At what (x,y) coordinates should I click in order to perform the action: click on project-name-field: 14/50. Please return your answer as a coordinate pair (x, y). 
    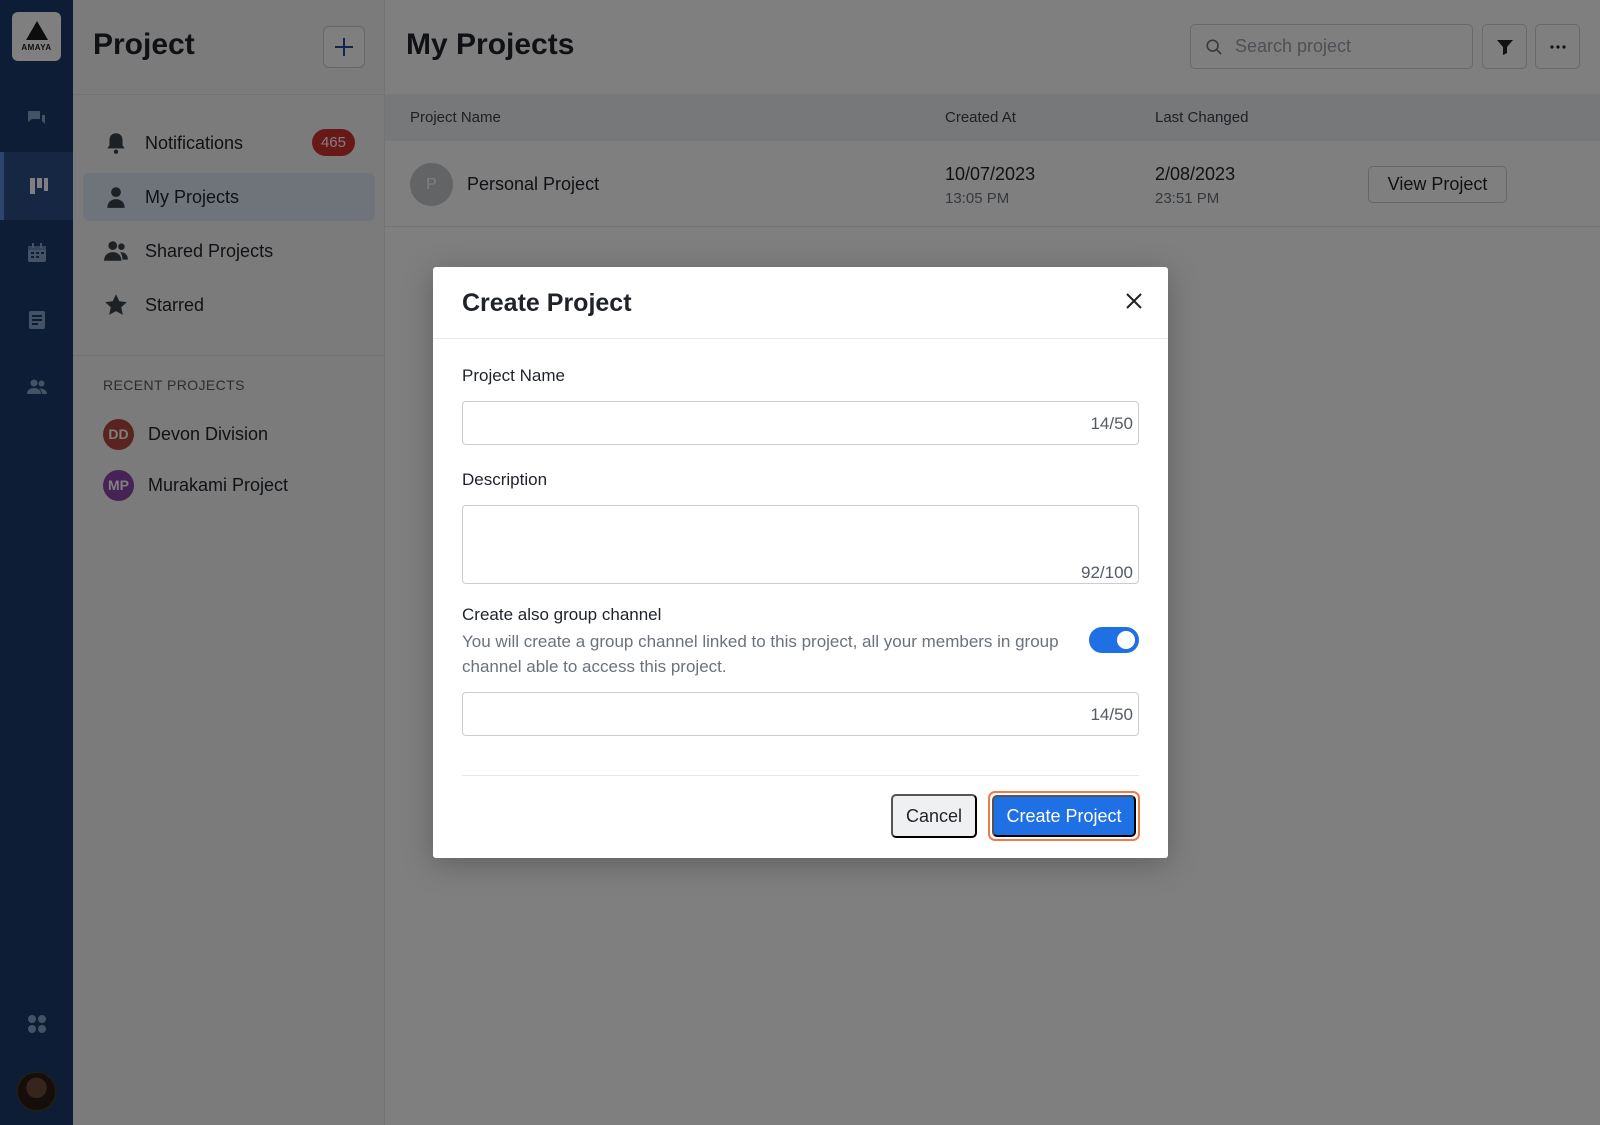
    Looking at the image, I should click on (800, 423).